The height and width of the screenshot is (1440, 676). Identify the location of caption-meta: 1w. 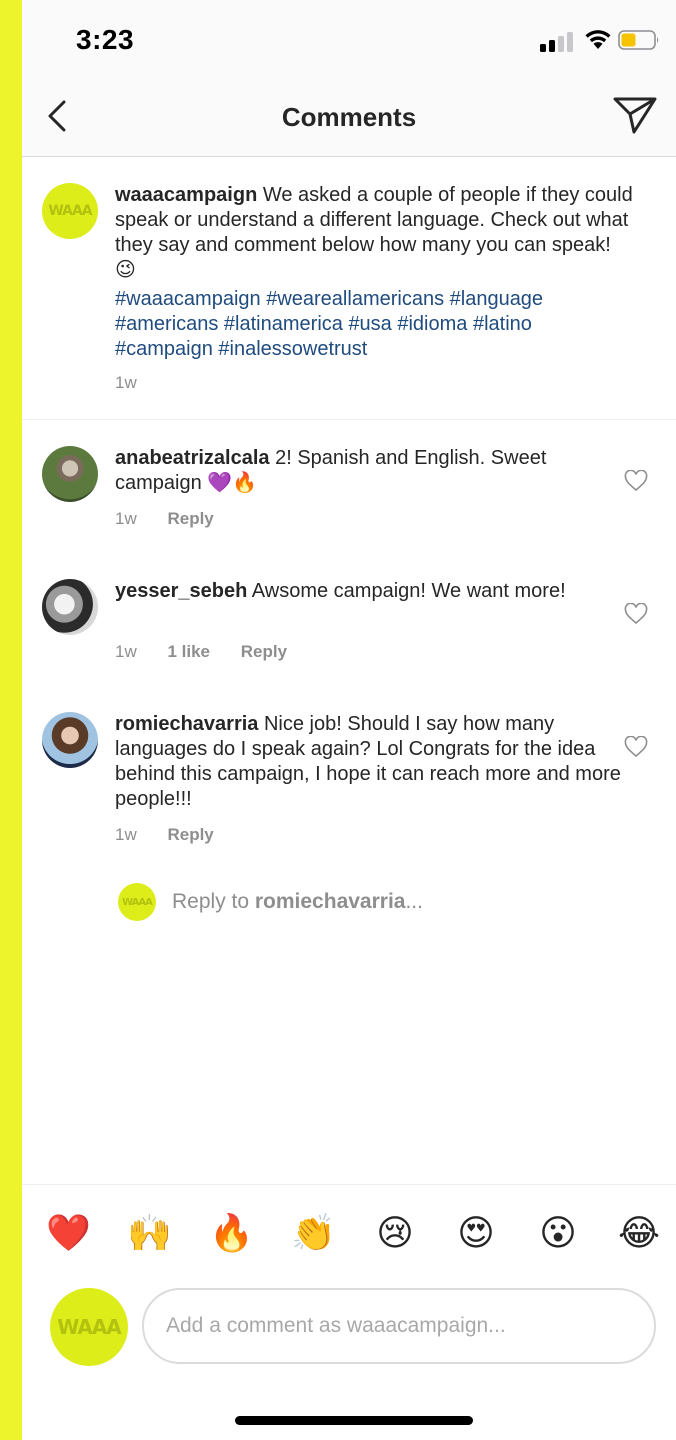
(139, 383).